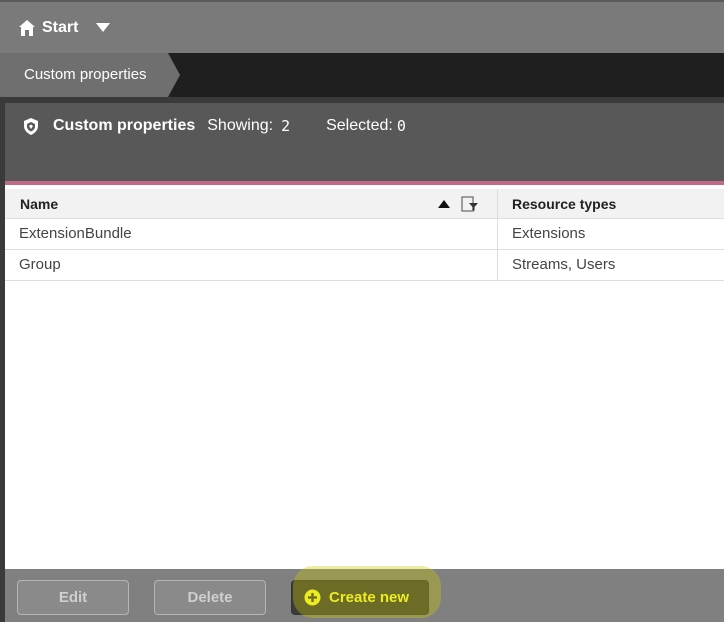 The width and height of the screenshot is (724, 622). Describe the element at coordinates (444, 204) in the screenshot. I see `sort-ascending-icon` at that location.